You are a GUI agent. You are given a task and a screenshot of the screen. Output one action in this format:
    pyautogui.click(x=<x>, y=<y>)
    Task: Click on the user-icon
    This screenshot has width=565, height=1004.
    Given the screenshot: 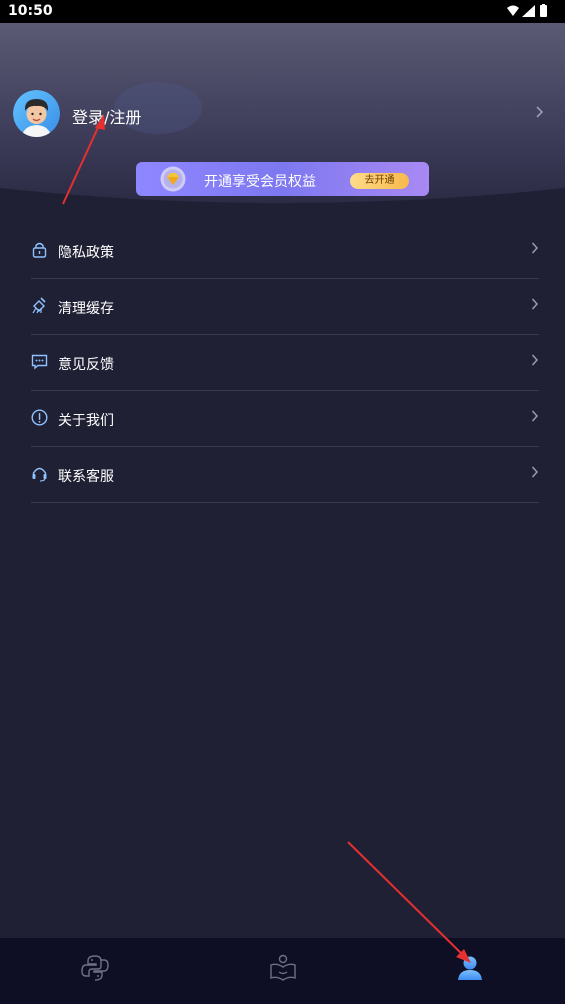 What is the action you would take?
    pyautogui.click(x=470, y=968)
    